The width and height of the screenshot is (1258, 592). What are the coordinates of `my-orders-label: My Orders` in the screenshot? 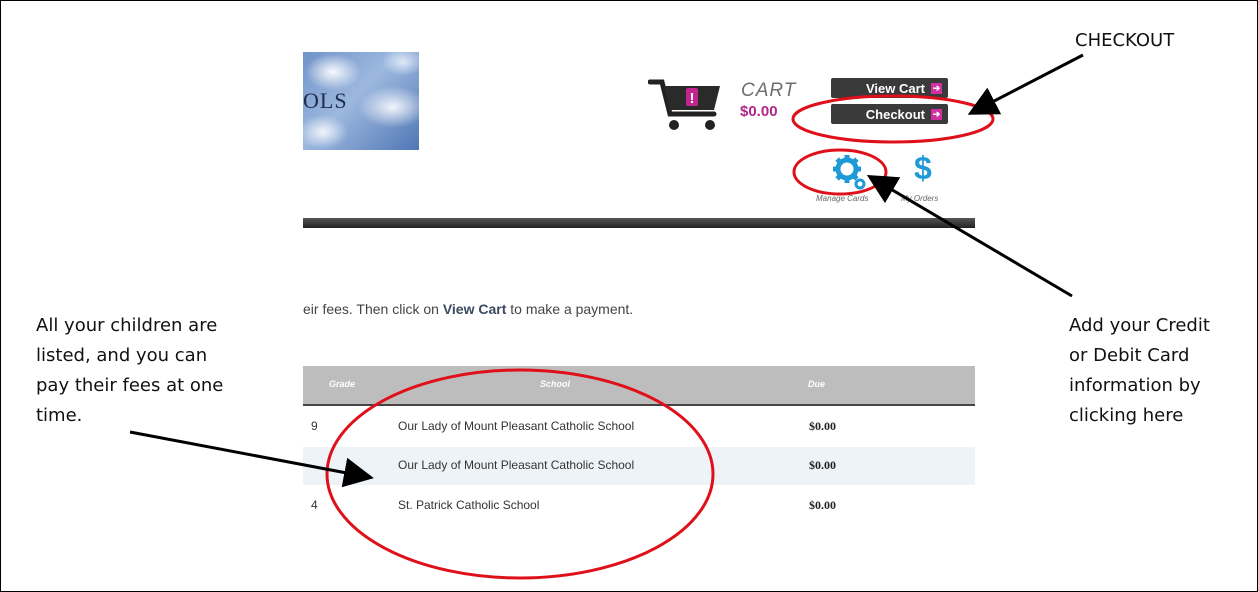 It's located at (919, 198).